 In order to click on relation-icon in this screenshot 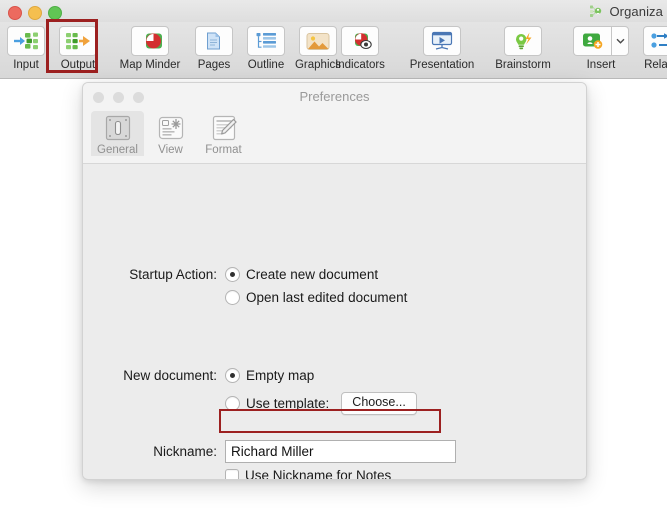, I will do `click(659, 40)`.